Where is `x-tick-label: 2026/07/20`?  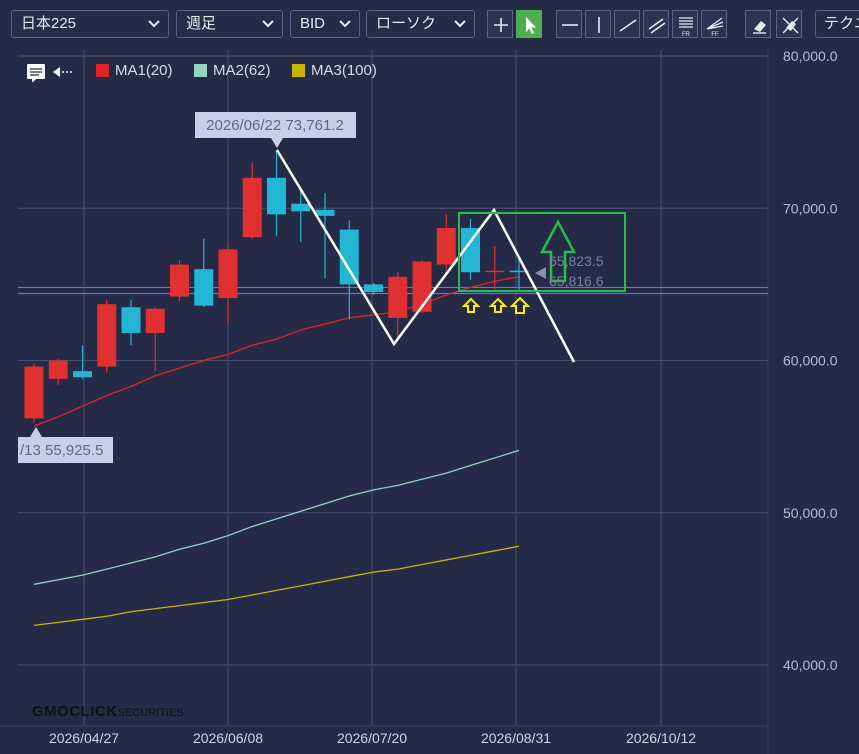
x-tick-label: 2026/07/20 is located at coordinates (372, 738).